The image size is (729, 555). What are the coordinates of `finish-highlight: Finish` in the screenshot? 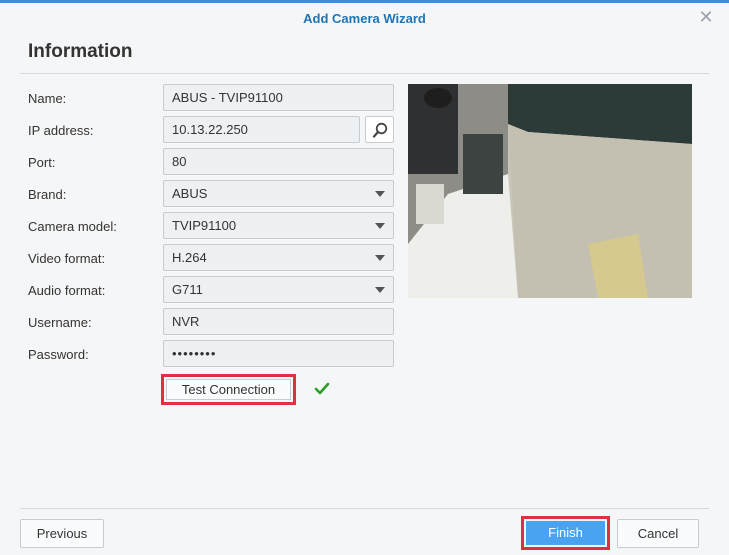 It's located at (565, 533).